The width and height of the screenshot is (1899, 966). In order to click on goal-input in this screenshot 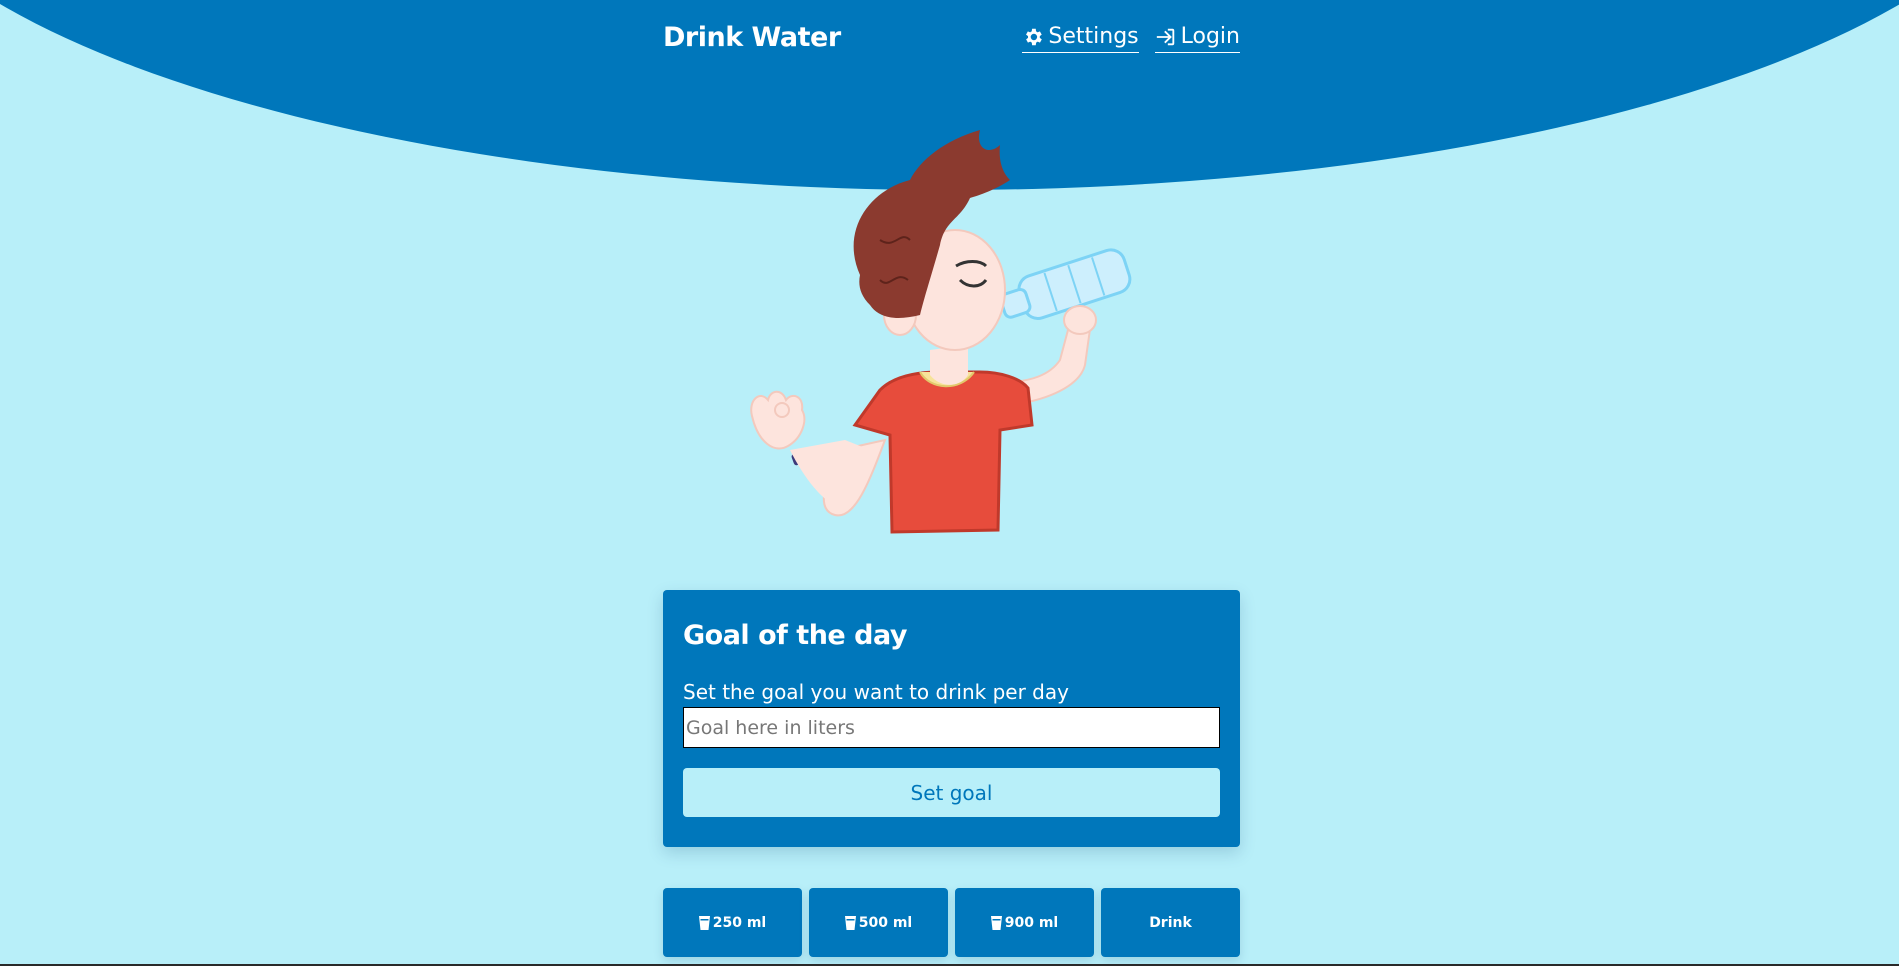, I will do `click(951, 727)`.